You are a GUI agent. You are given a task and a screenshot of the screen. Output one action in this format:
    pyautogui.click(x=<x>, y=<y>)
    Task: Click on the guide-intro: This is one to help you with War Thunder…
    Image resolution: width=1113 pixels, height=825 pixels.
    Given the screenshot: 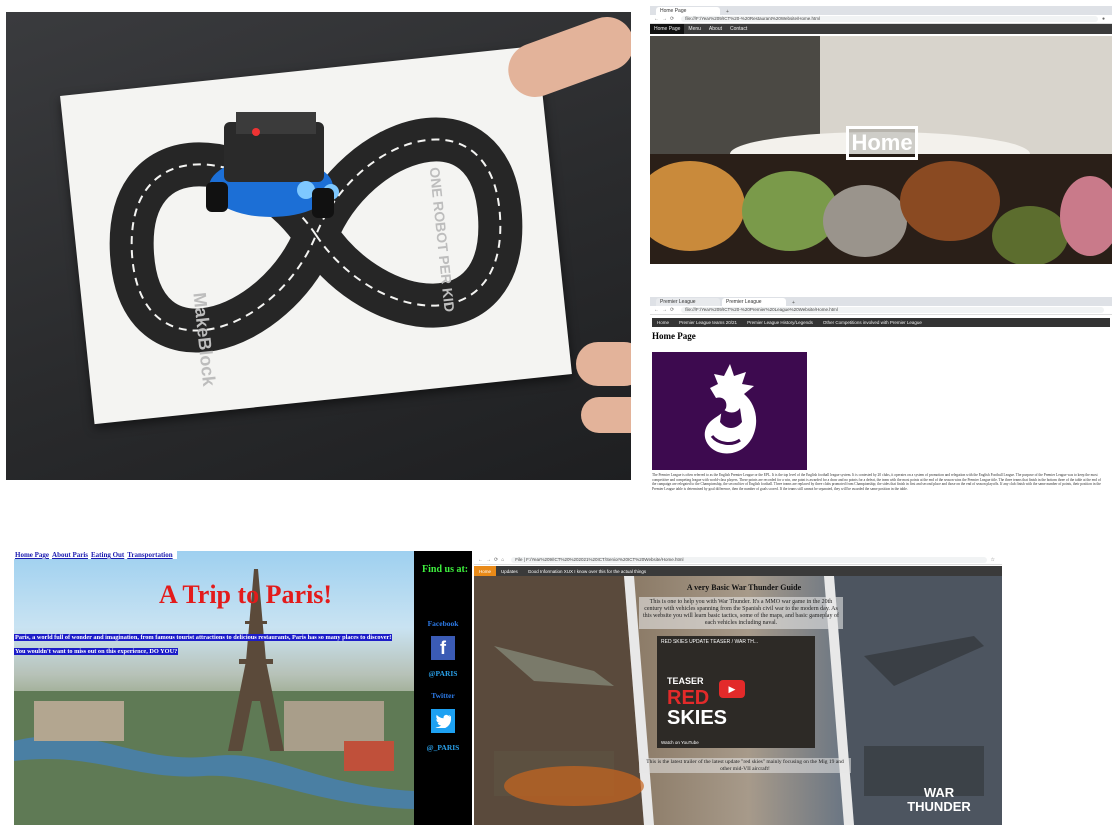 What is the action you would take?
    pyautogui.click(x=741, y=613)
    